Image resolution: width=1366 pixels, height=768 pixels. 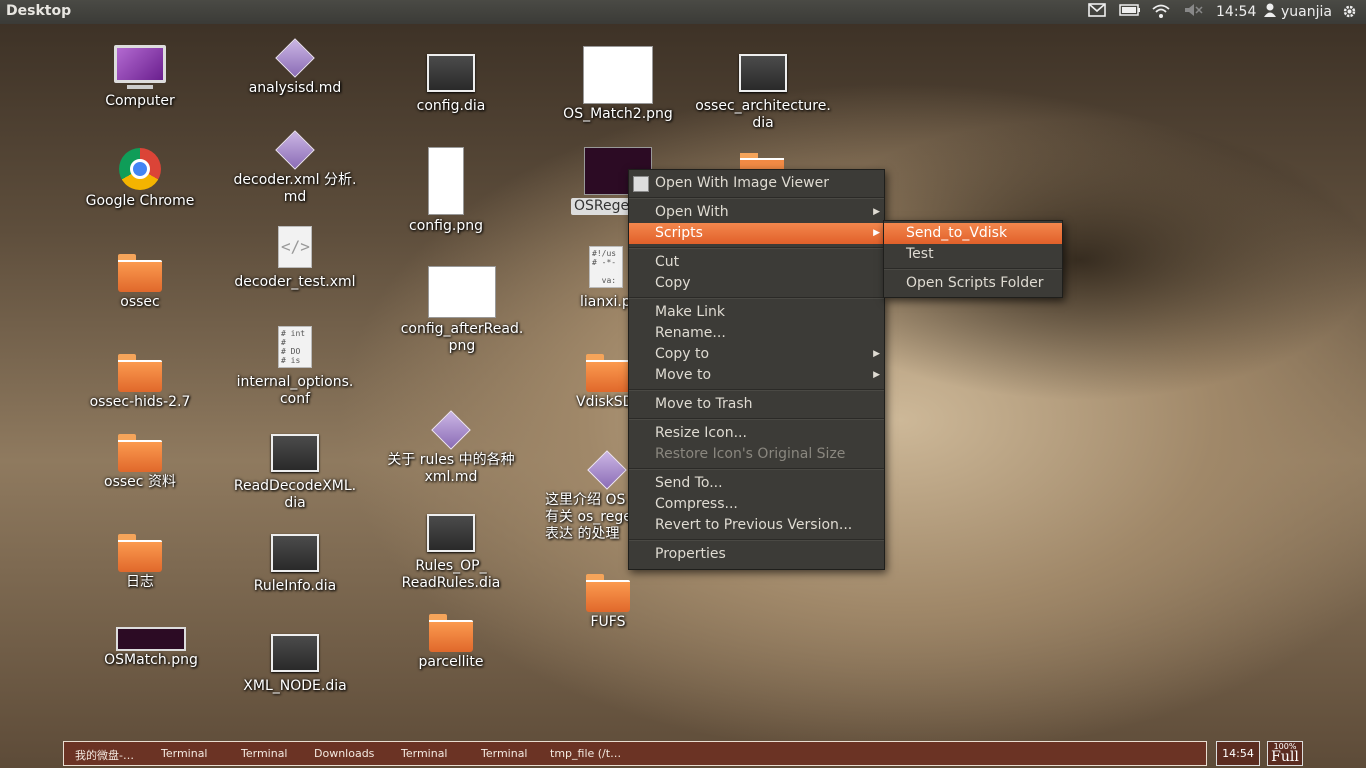 I want to click on task-terminal-2: Terminal, so click(x=264, y=753).